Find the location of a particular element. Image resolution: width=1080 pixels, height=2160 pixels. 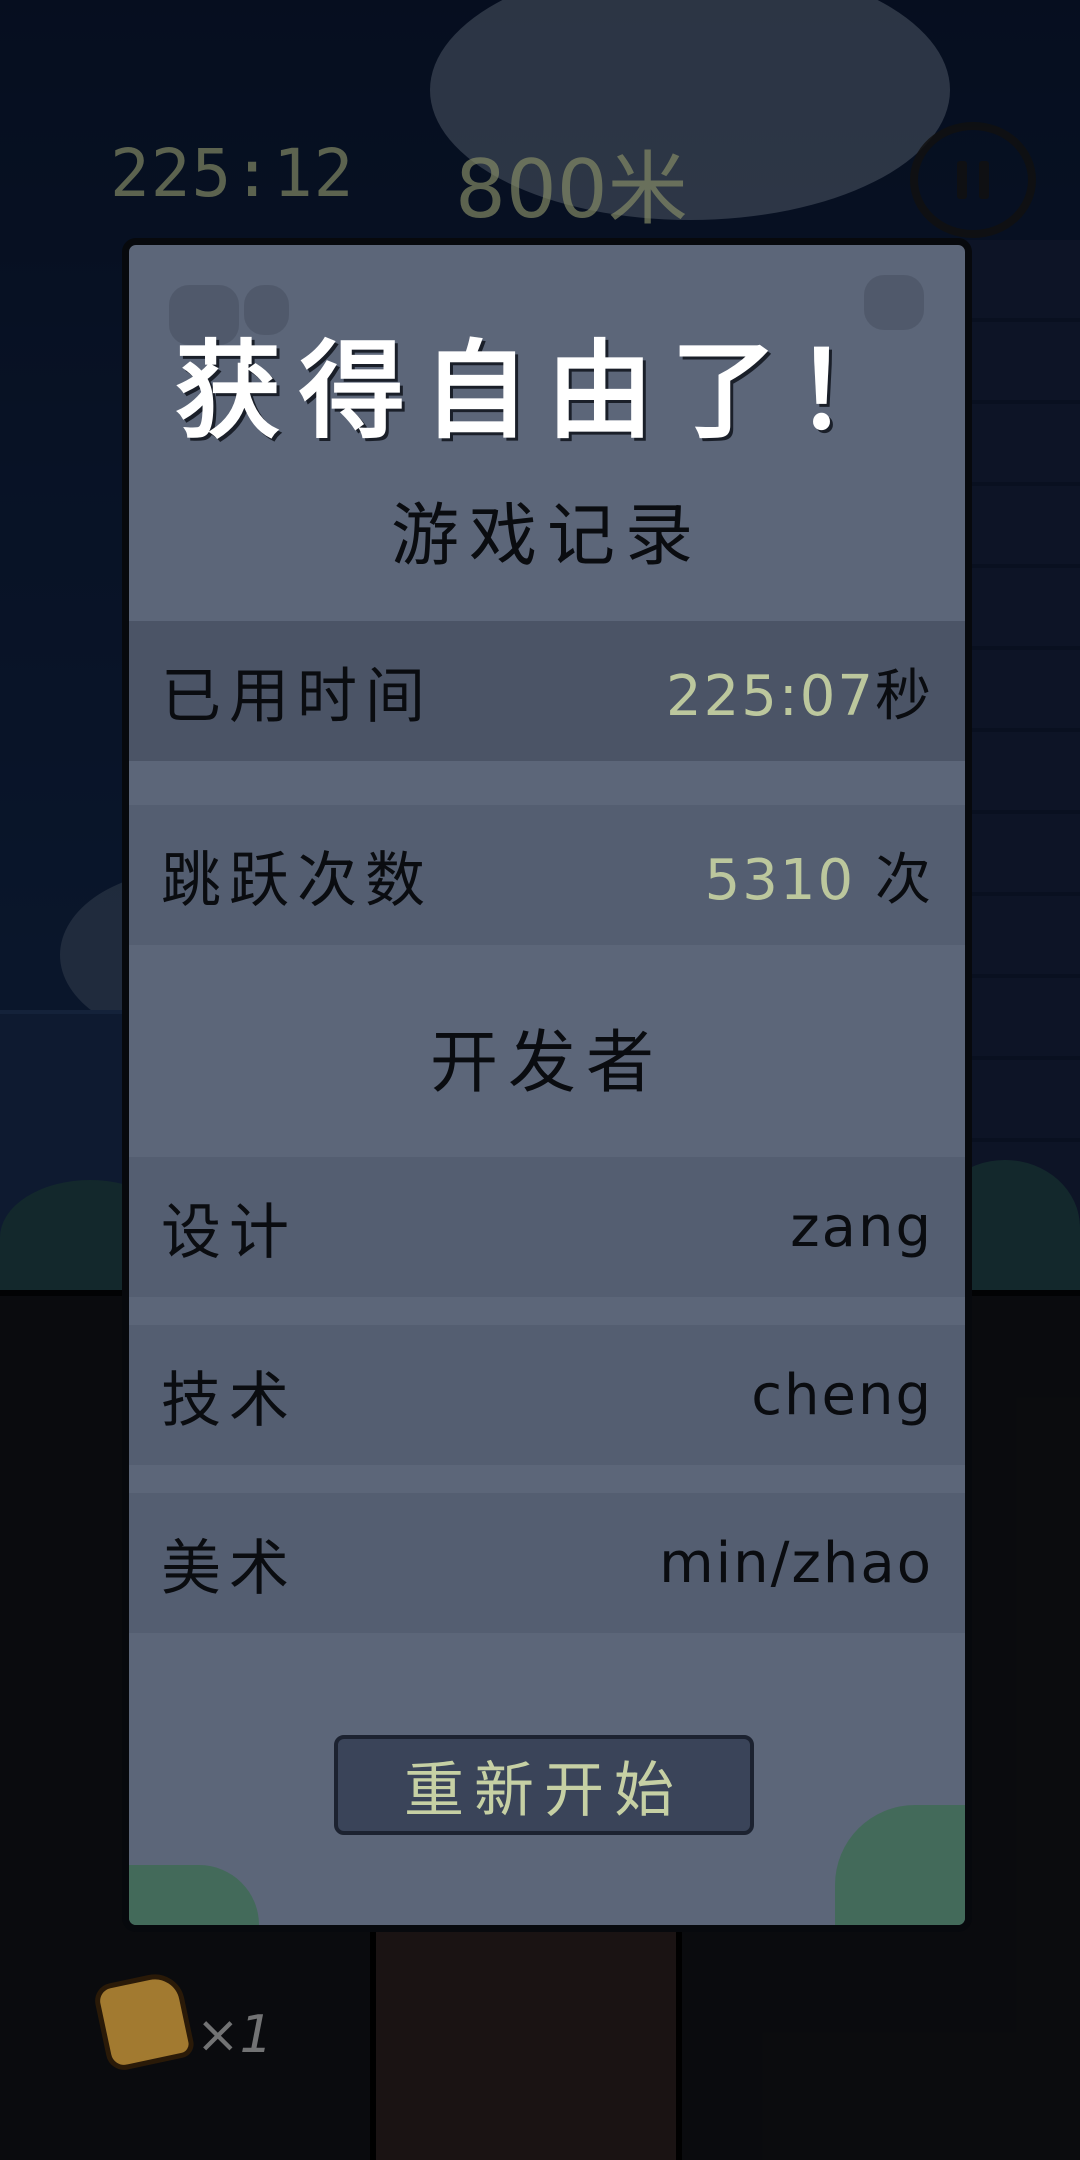

developer-row-art: 美术 min/zhao is located at coordinates (547, 1563).